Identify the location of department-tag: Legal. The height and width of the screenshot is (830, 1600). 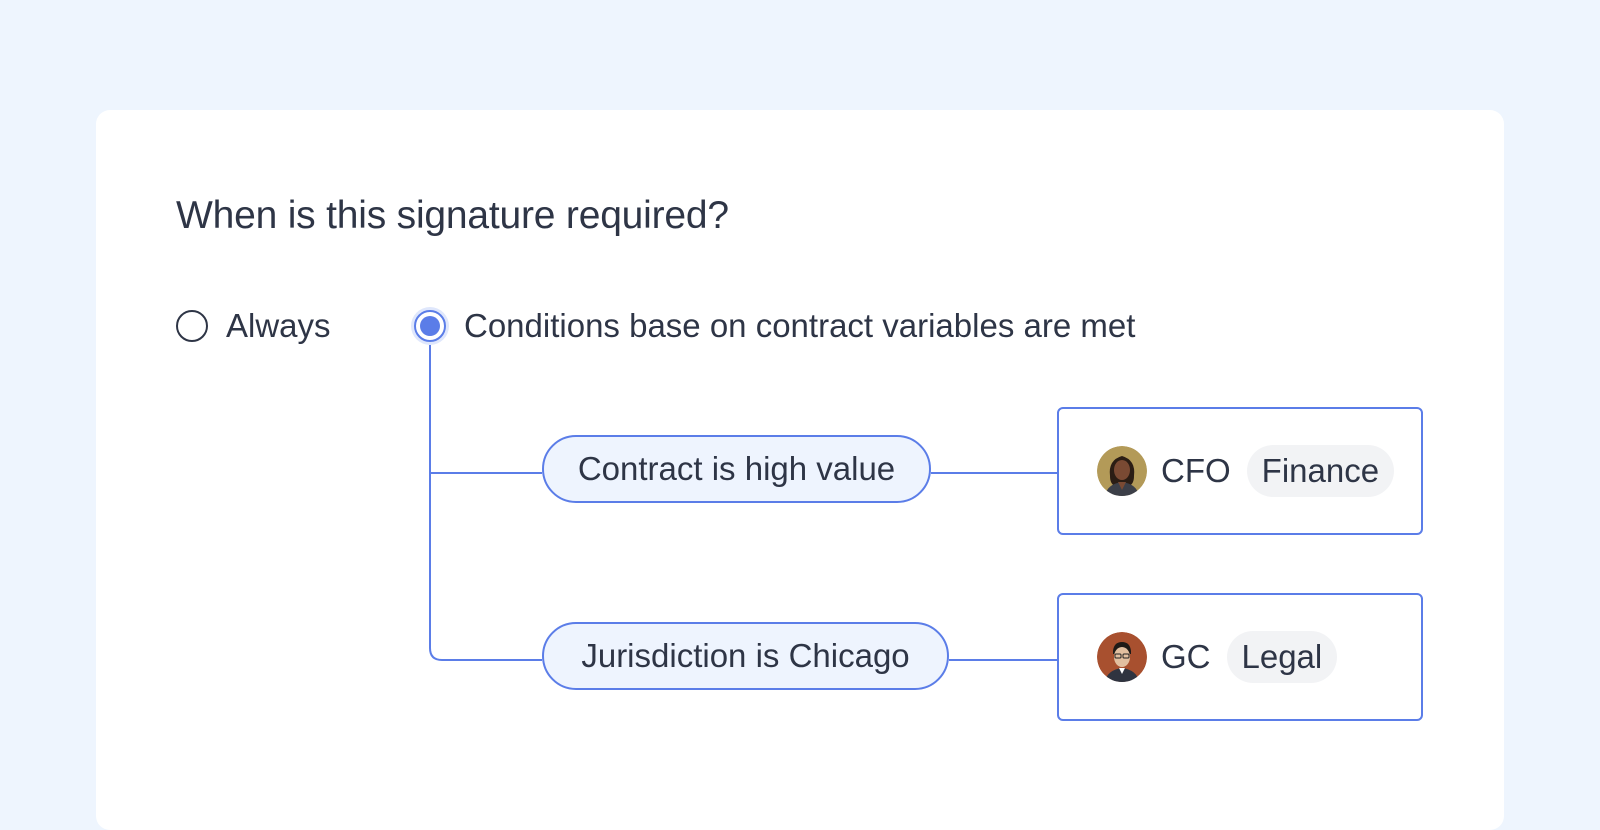
(1282, 657).